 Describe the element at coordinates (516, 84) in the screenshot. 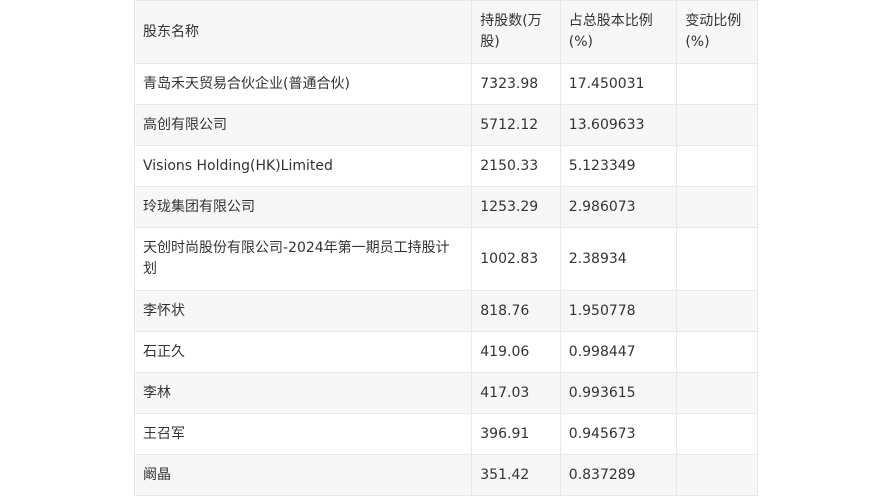

I see `shares-value: 7323.98` at that location.